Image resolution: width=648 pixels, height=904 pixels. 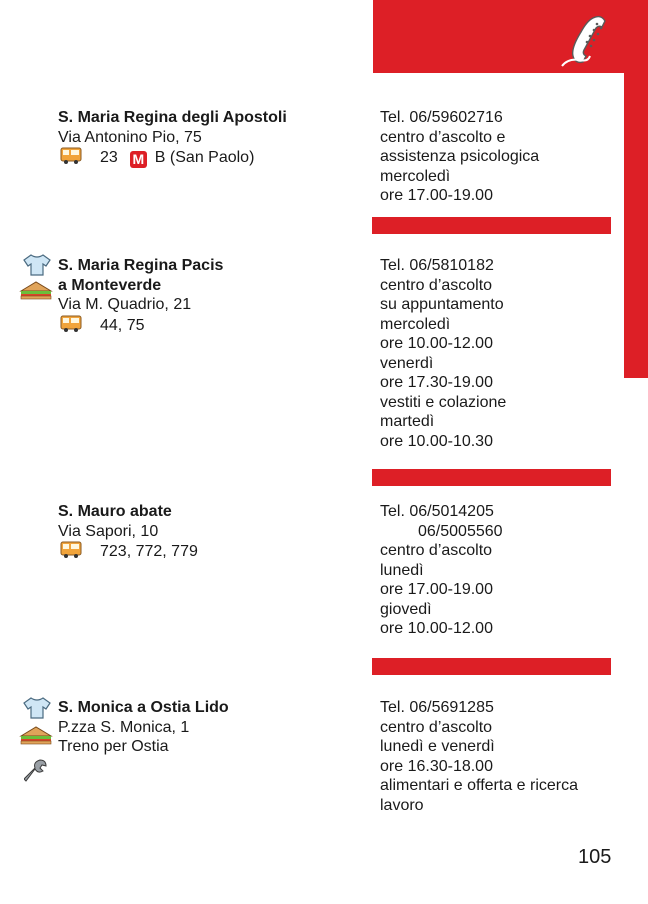 I want to click on entry-address: Via Sapori, 10, so click(x=108, y=531).